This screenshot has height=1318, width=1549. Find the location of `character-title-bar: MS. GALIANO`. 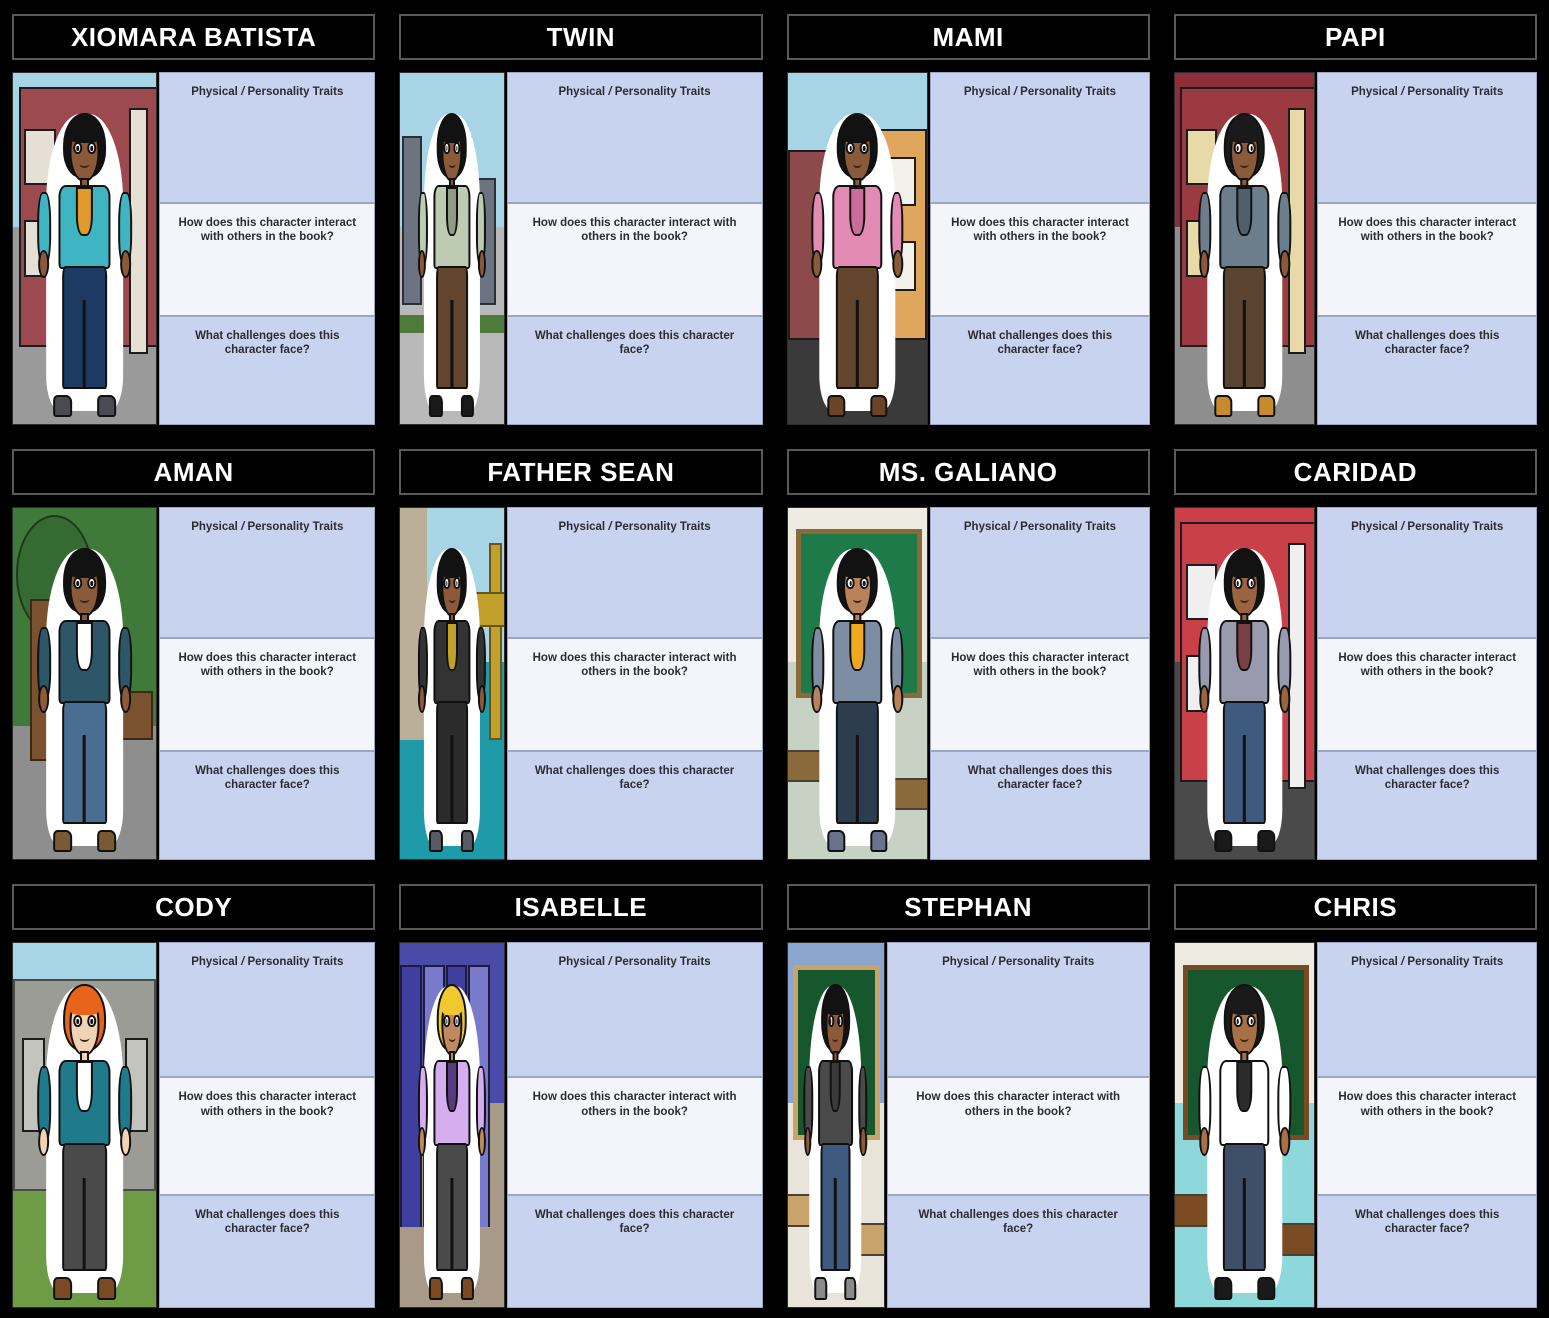

character-title-bar: MS. GALIANO is located at coordinates (968, 472).